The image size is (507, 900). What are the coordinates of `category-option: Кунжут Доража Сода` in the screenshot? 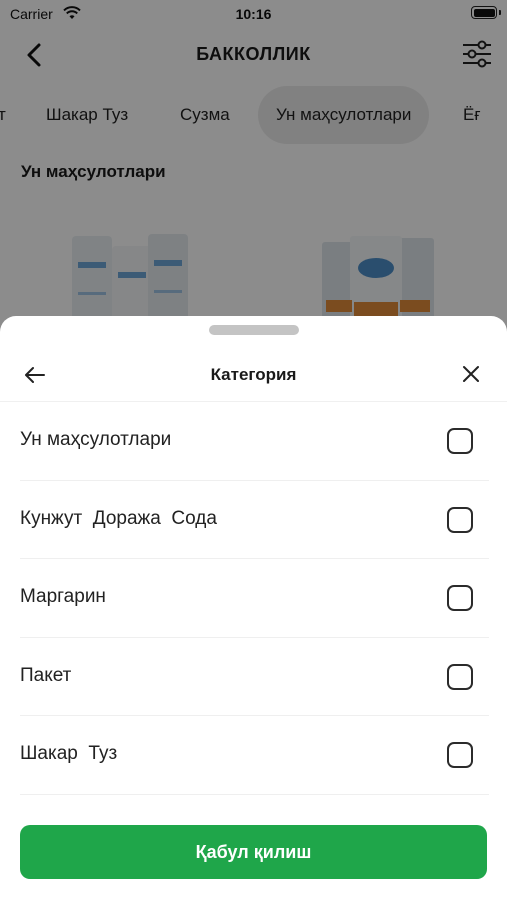 It's located at (254, 520).